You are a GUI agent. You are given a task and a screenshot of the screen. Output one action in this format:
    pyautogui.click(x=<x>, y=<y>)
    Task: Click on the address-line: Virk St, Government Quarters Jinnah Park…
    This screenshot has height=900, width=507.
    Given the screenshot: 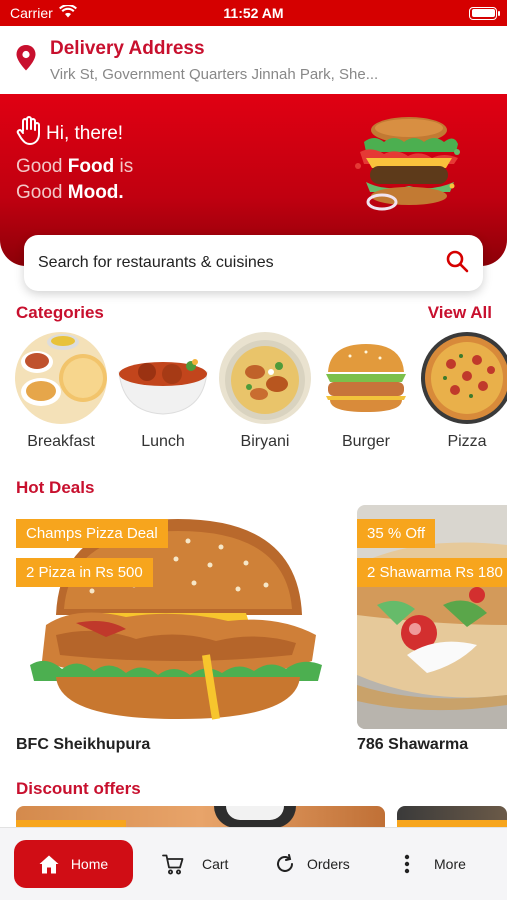 What is the action you would take?
    pyautogui.click(x=214, y=74)
    